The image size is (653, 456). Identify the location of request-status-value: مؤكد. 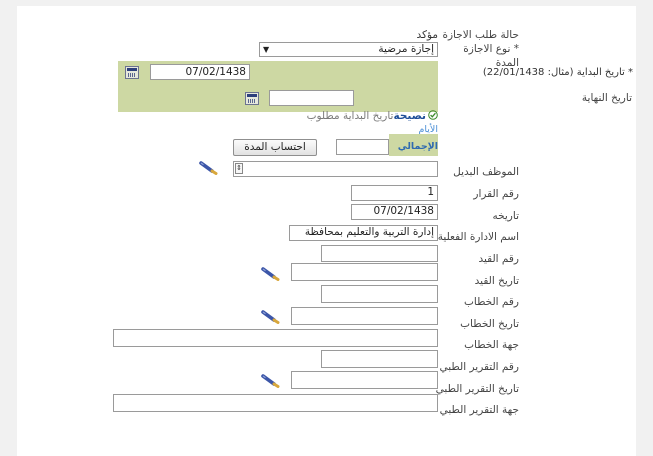
(427, 35).